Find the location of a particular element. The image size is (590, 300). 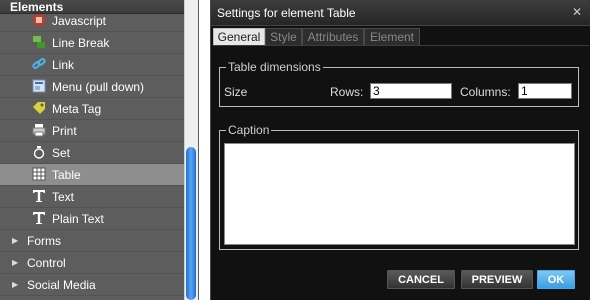

panel-header: Elements is located at coordinates (93, 7).